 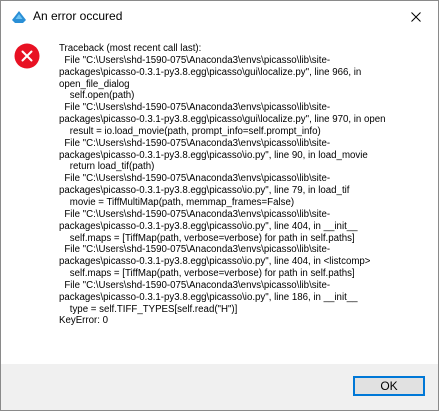 What do you see at coordinates (389, 386) in the screenshot?
I see `ok-button: OK` at bounding box center [389, 386].